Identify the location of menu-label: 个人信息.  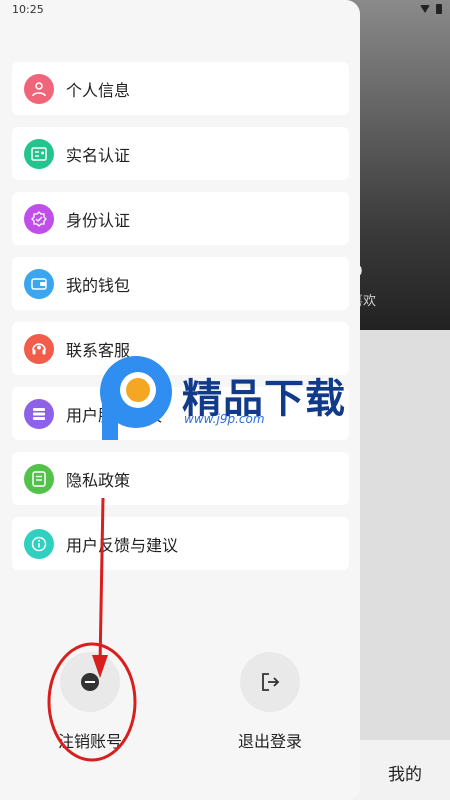
(98, 90).